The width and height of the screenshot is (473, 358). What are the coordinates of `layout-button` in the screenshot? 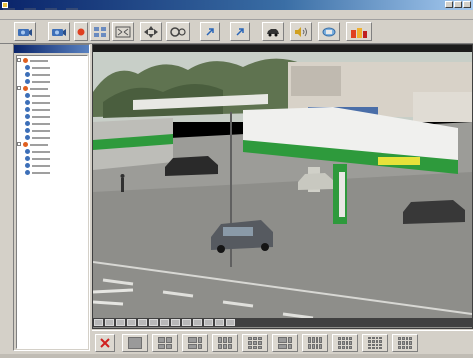 It's located at (100, 31).